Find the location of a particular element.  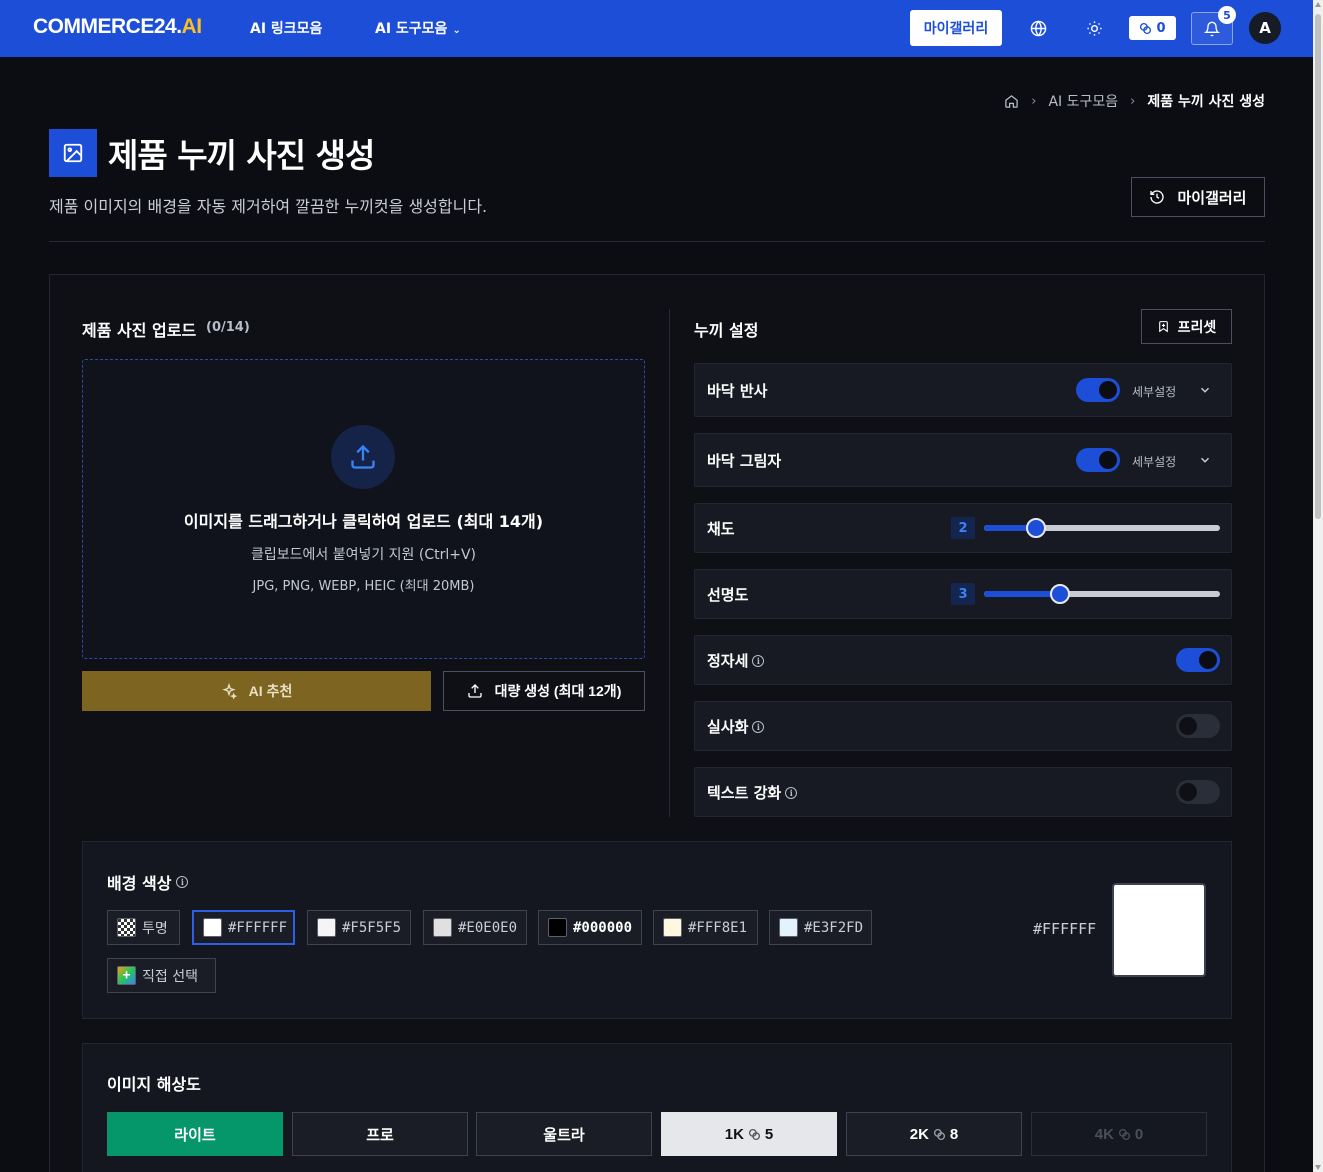

credits-count: 0 is located at coordinates (1161, 28).